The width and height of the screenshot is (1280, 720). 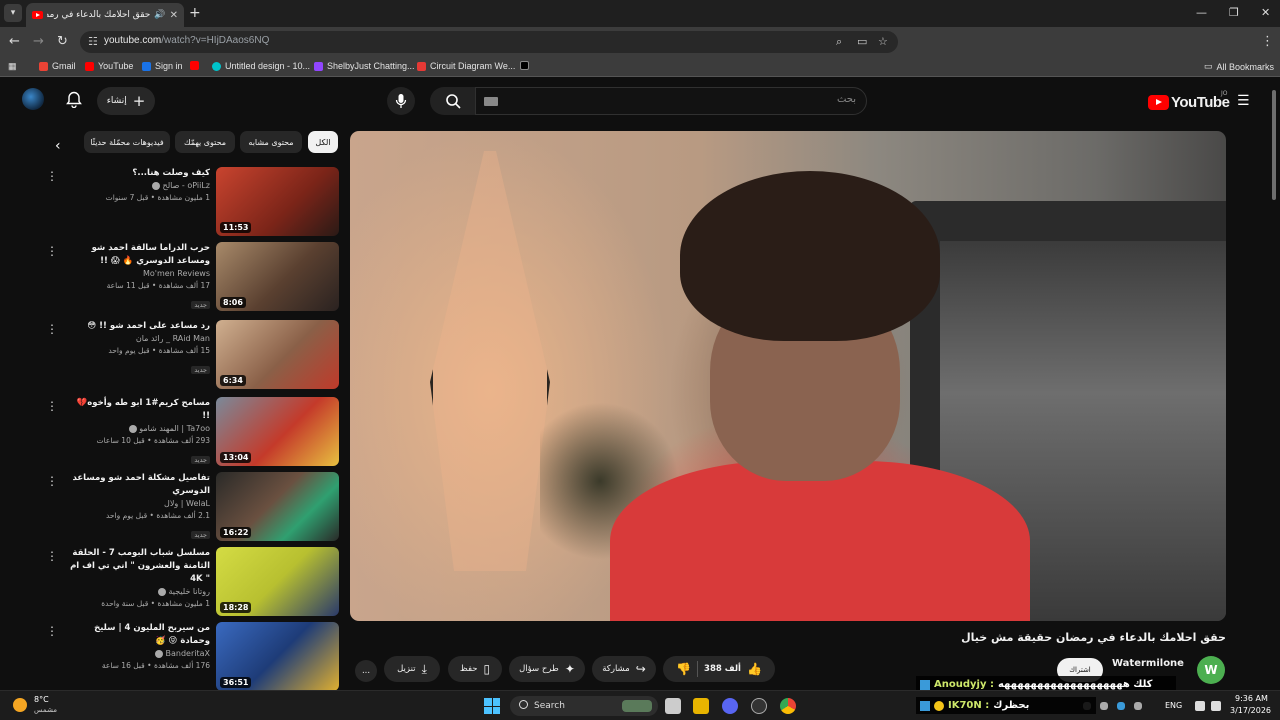 I want to click on voice-search-button, so click(x=401, y=101).